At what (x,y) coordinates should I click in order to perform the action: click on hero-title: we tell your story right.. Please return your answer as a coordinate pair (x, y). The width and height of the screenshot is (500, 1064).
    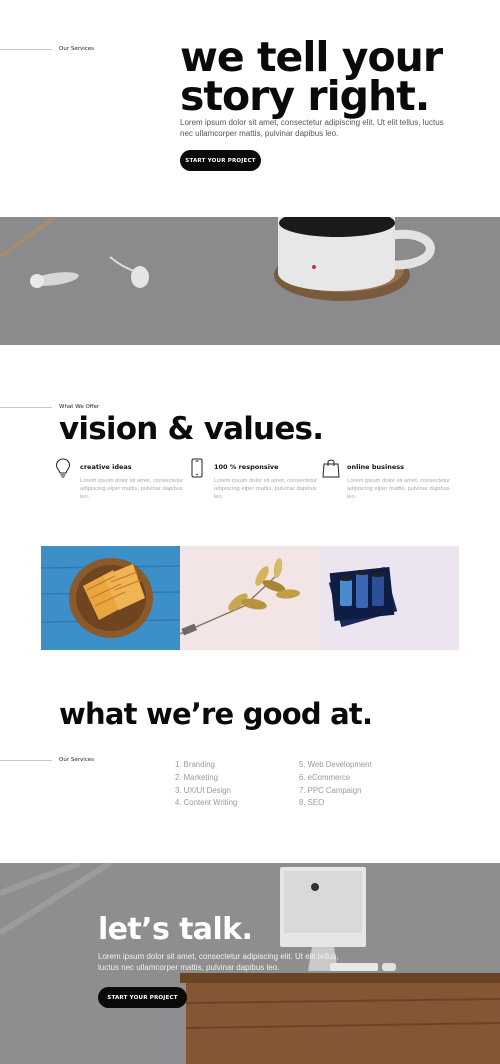
    Looking at the image, I should click on (311, 77).